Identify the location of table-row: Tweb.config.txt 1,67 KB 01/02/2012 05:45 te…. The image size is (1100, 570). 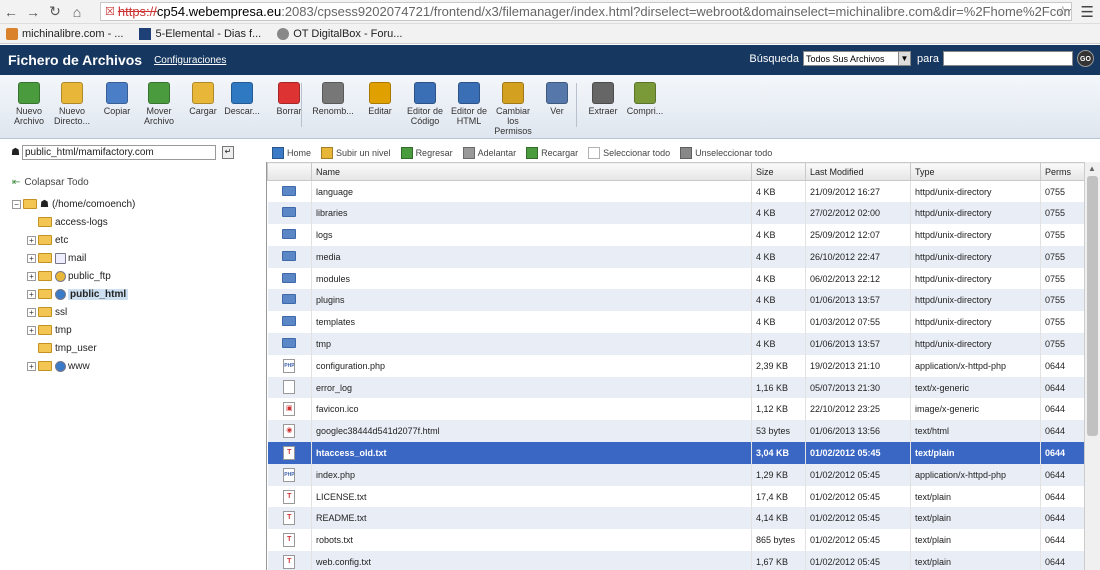
(675, 560).